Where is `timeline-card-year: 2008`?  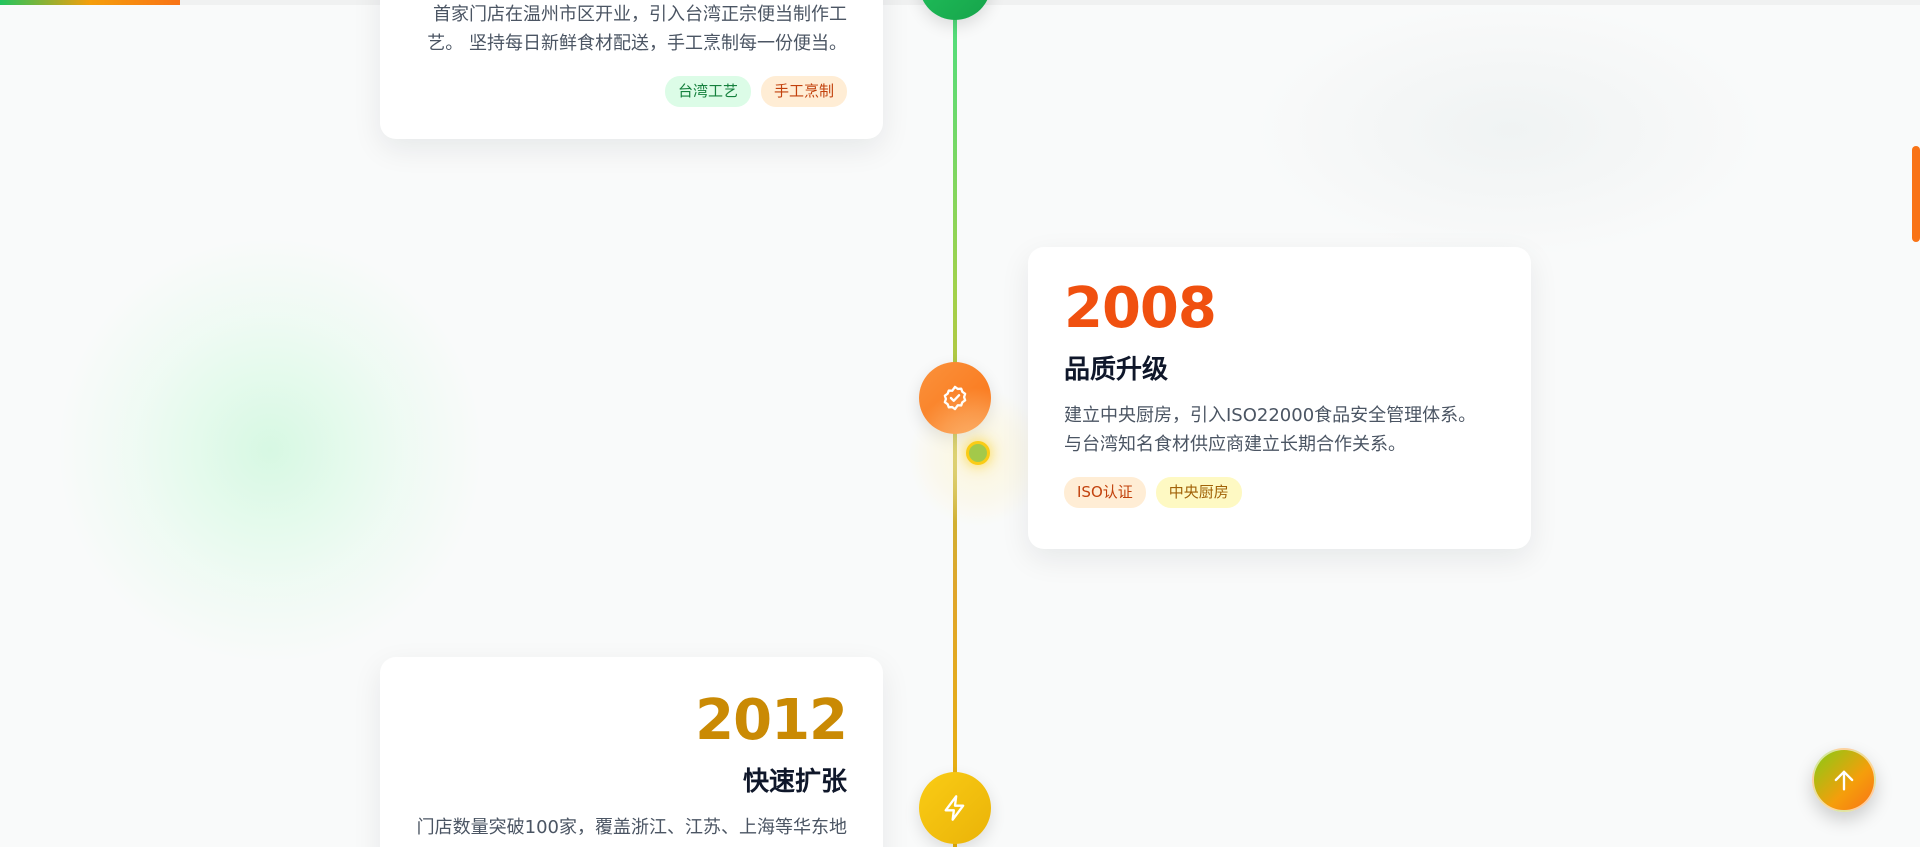 timeline-card-year: 2008 is located at coordinates (1140, 308).